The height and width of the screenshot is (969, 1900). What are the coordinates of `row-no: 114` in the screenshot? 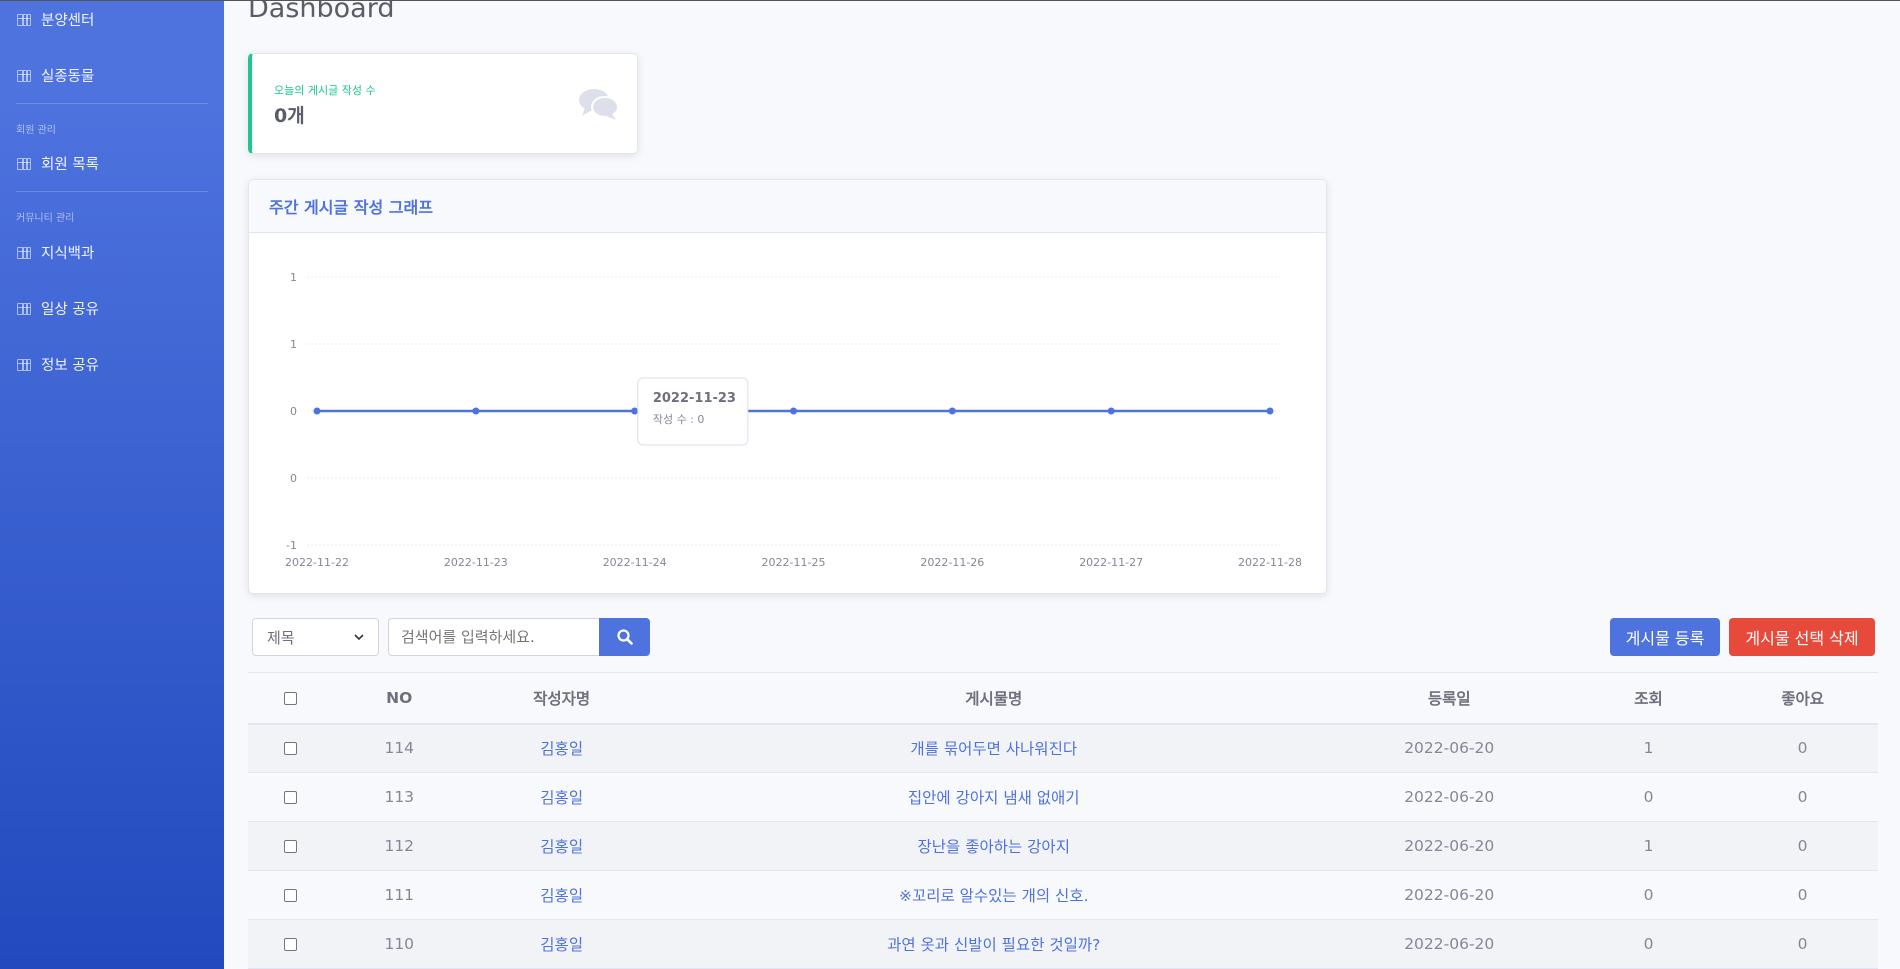 It's located at (399, 748).